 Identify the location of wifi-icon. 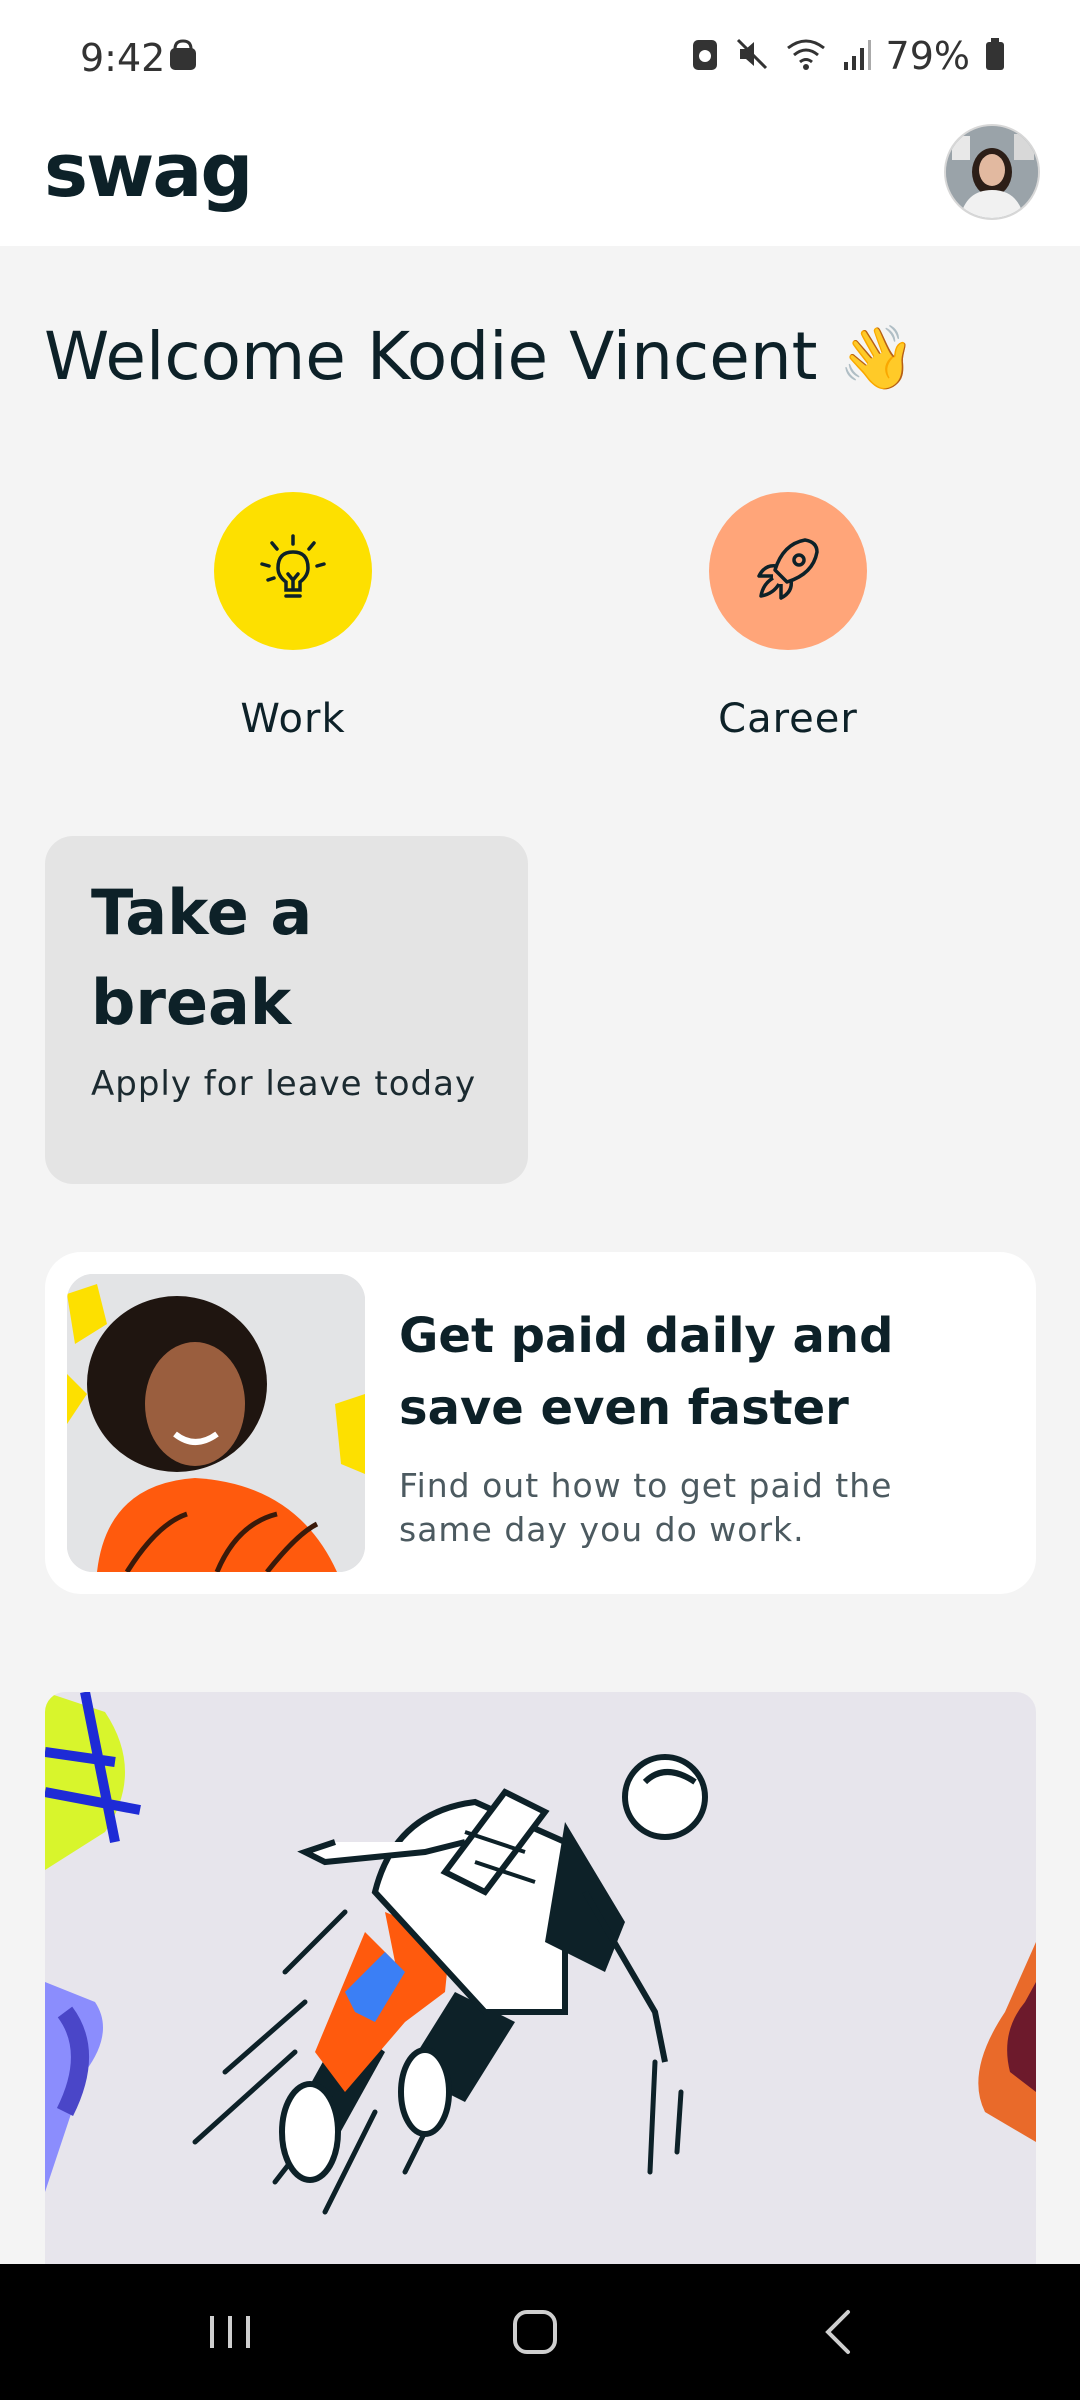
(806, 56).